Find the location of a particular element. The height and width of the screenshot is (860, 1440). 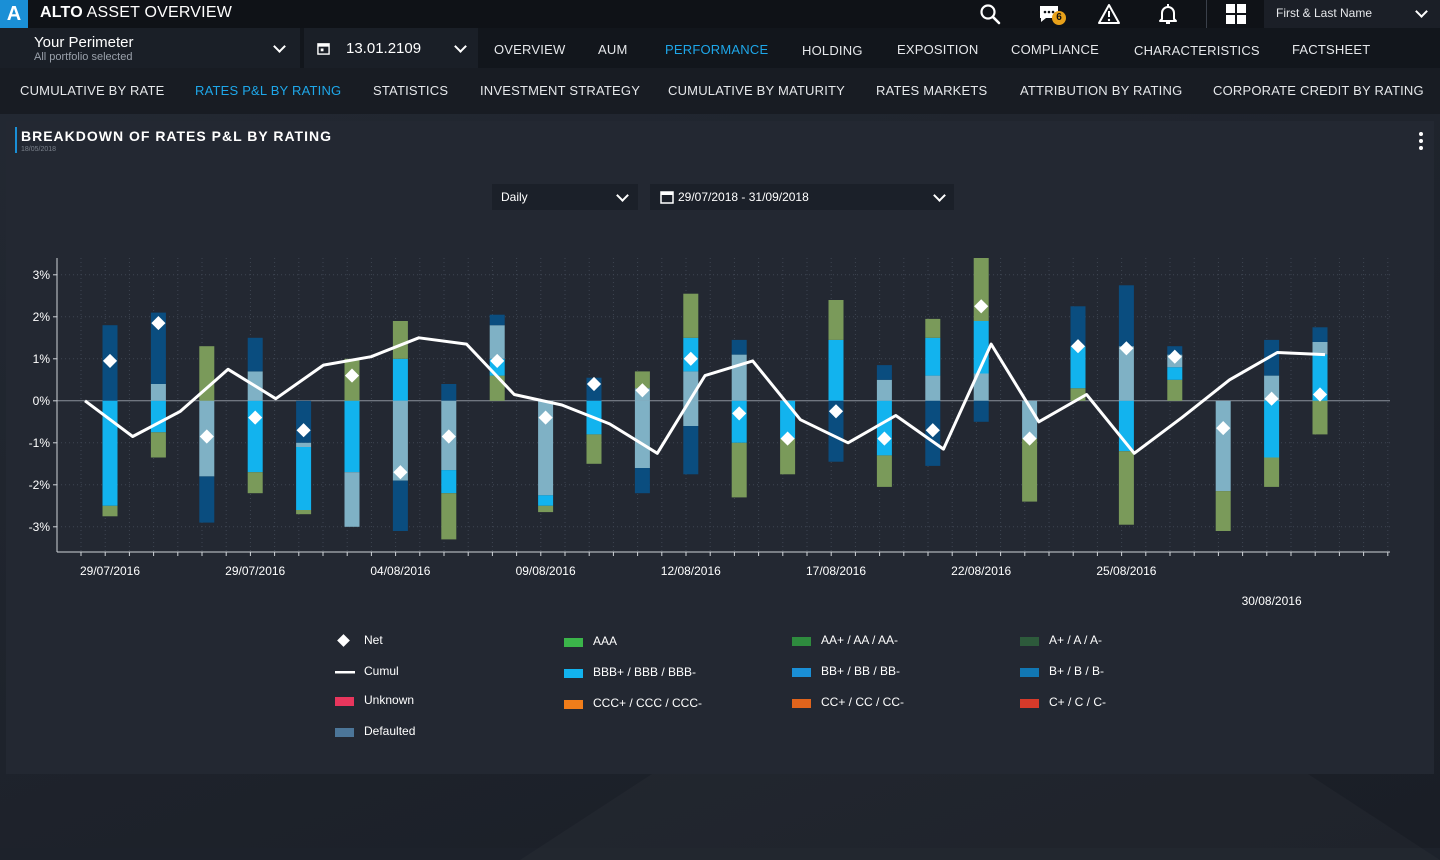

y-tick-label: 3% is located at coordinates (42, 275).